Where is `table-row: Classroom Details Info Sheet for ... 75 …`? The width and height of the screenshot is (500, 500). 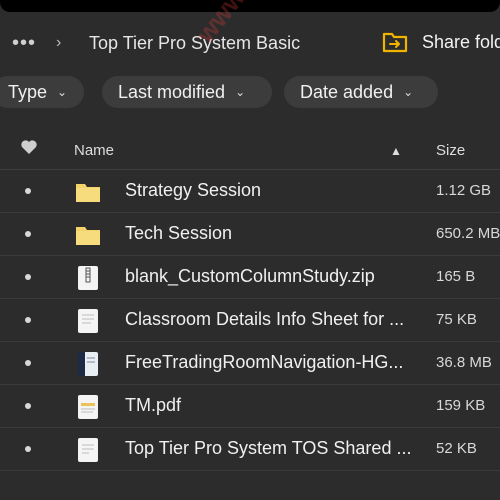 table-row: Classroom Details Info Sheet for ... 75 … is located at coordinates (250, 320).